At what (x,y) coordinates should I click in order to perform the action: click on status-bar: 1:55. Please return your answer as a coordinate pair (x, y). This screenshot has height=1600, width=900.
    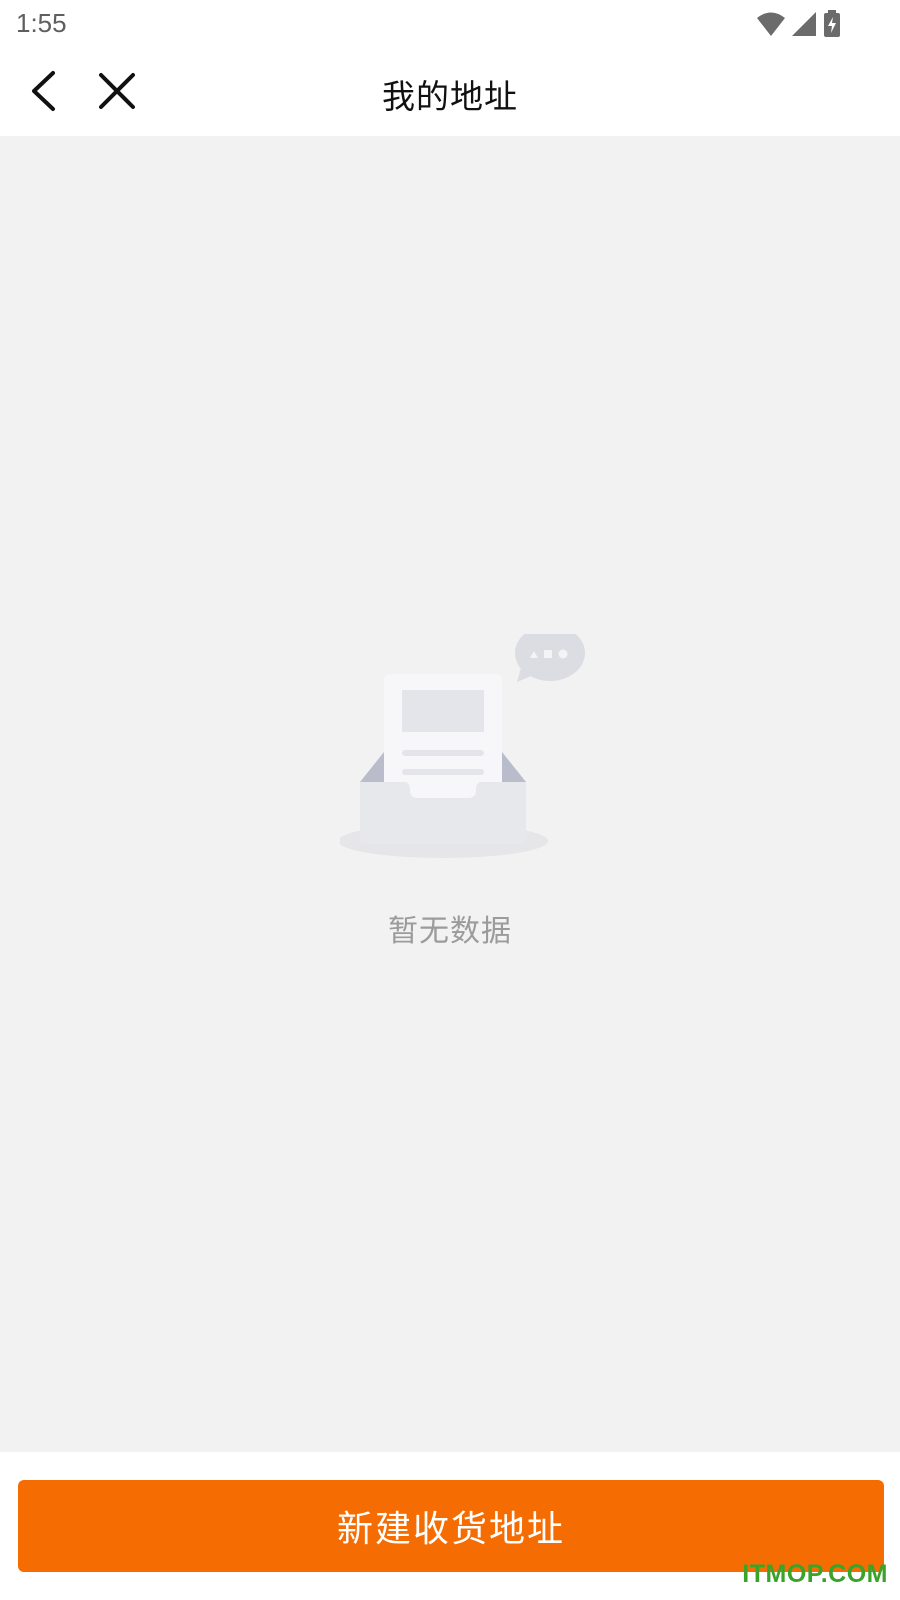
    Looking at the image, I should click on (450, 25).